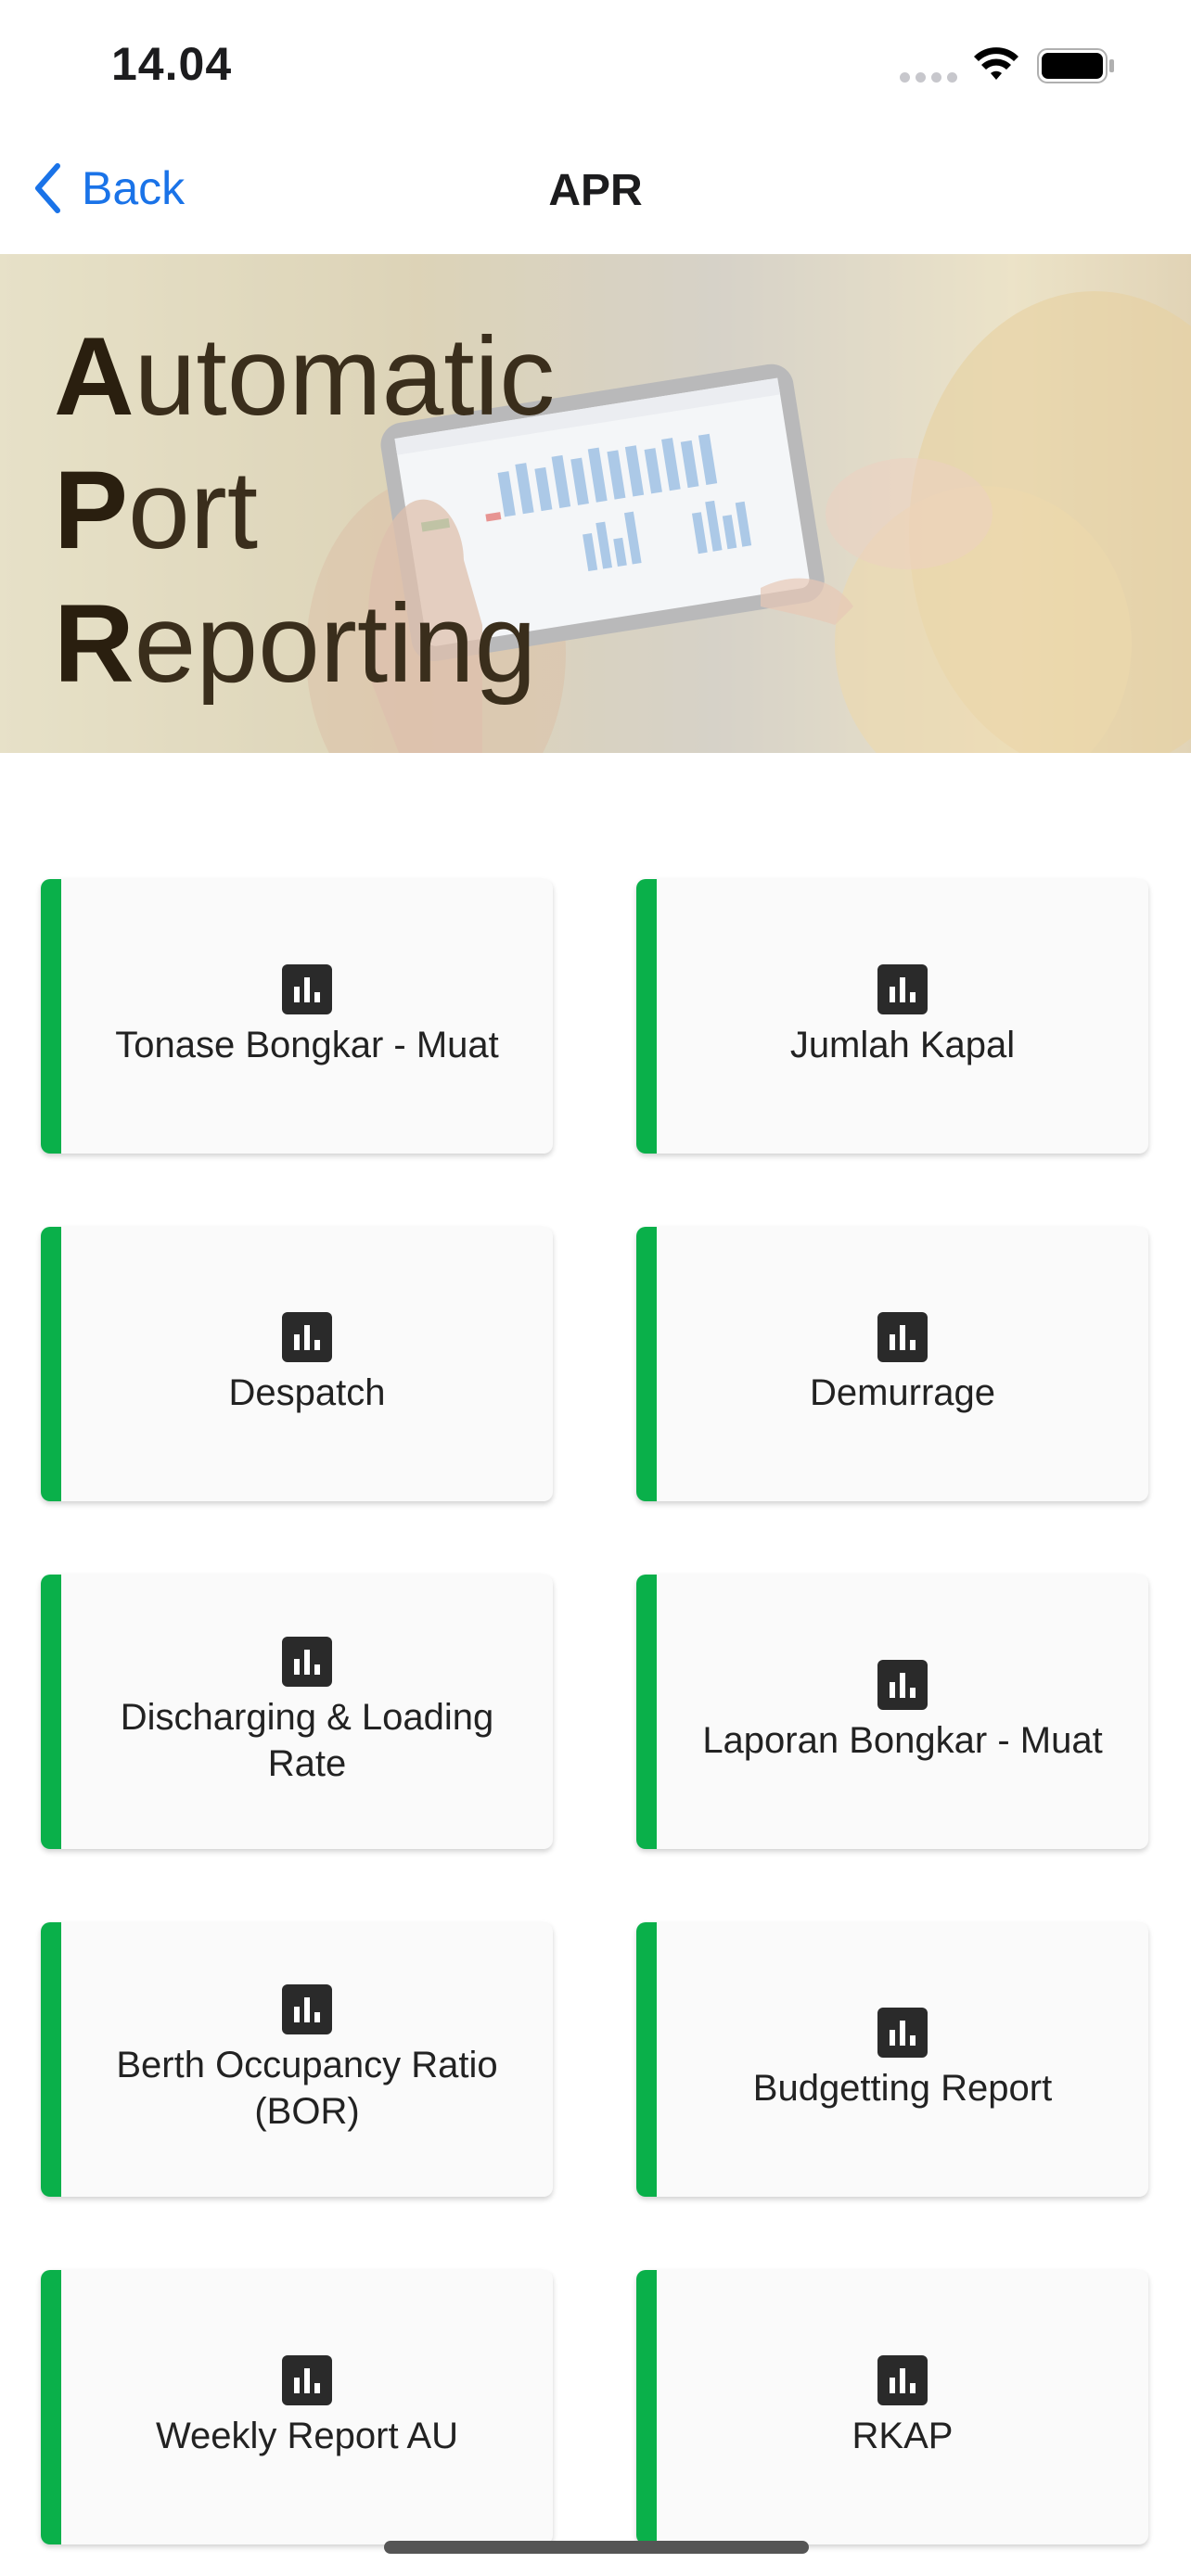 Image resolution: width=1191 pixels, height=2576 pixels. Describe the element at coordinates (892, 2407) in the screenshot. I see `menu-card: RKAP` at that location.